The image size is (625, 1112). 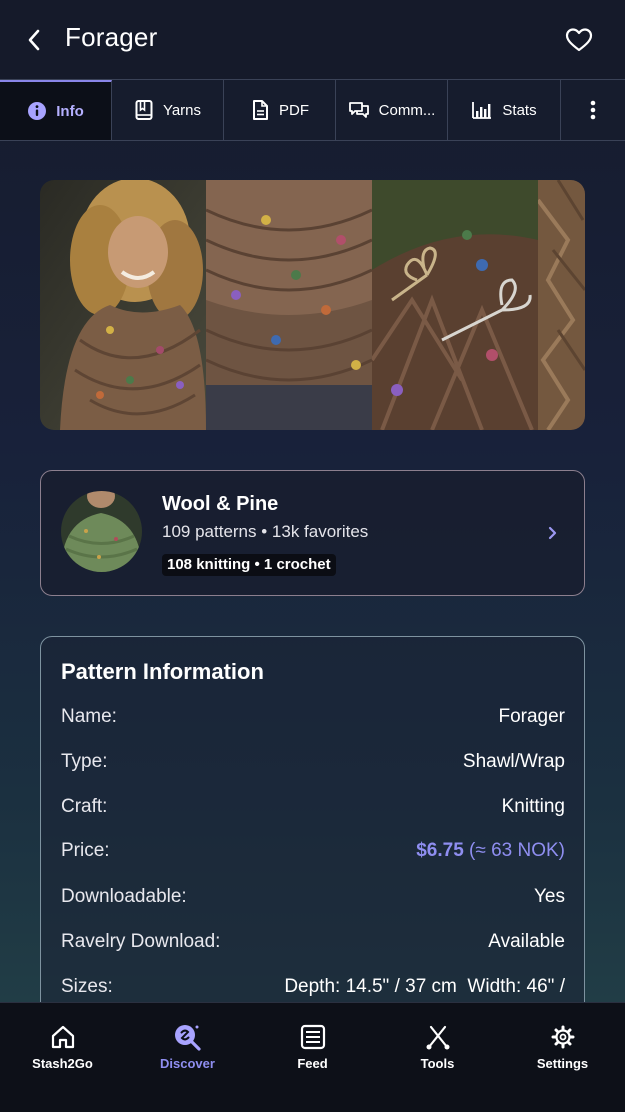 I want to click on favorite-button, so click(x=579, y=40).